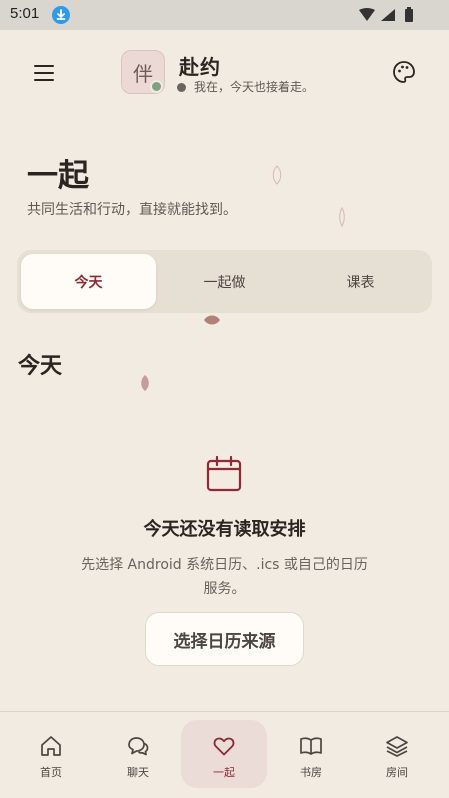 This screenshot has width=449, height=798. What do you see at coordinates (138, 746) in the screenshot?
I see `chat-icon` at bounding box center [138, 746].